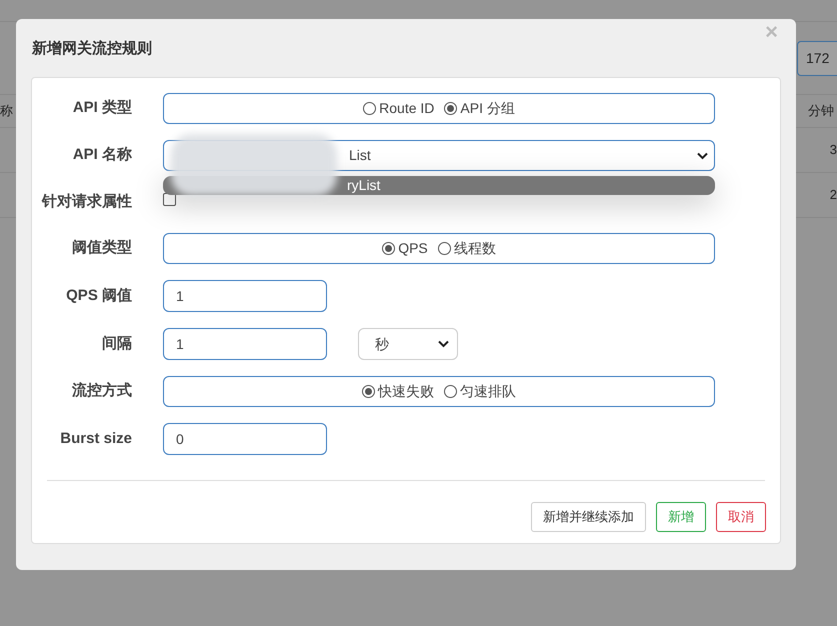 Image resolution: width=837 pixels, height=626 pixels. Describe the element at coordinates (101, 248) in the screenshot. I see `field-label: 阈值类型` at that location.